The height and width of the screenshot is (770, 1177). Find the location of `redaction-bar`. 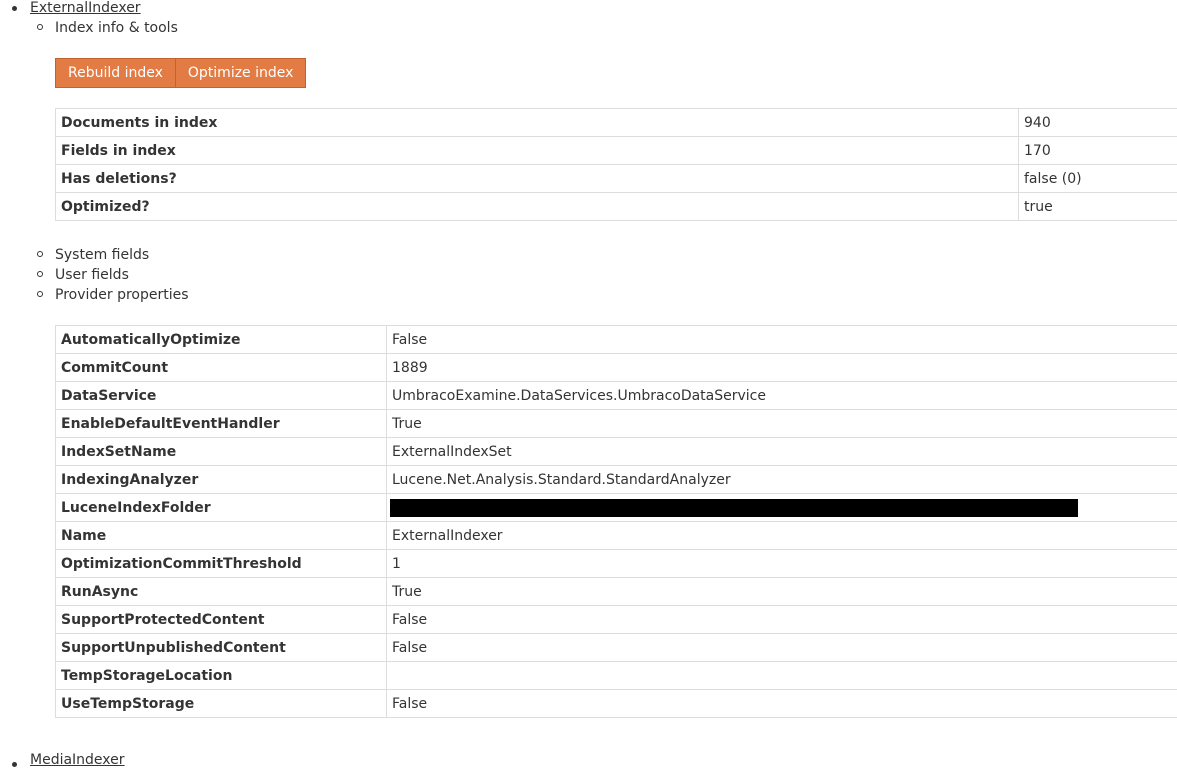

redaction-bar is located at coordinates (734, 508).